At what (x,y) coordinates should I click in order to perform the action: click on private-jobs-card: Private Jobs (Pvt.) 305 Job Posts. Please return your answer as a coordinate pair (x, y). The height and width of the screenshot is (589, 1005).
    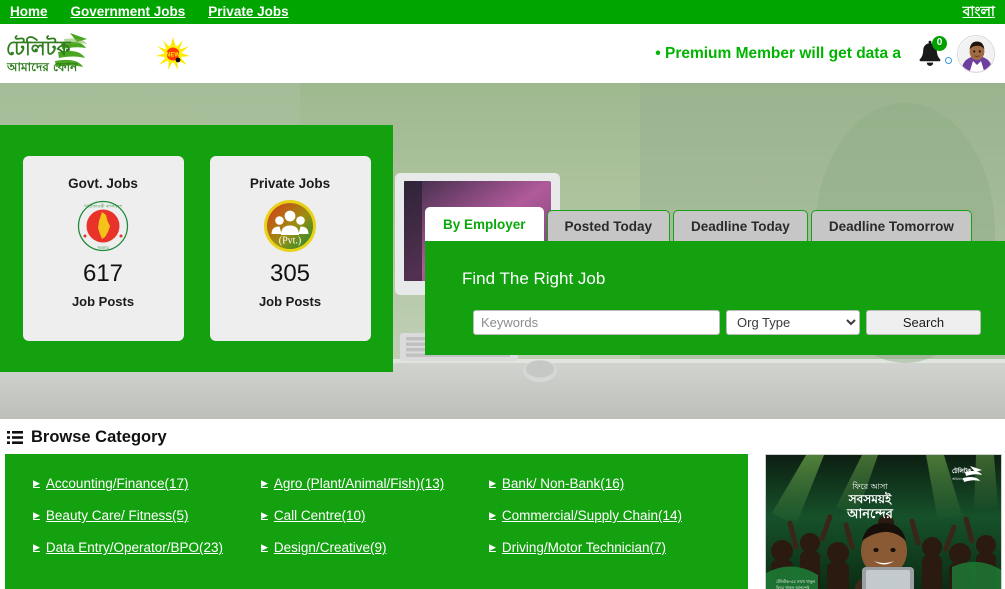
    Looking at the image, I should click on (290, 248).